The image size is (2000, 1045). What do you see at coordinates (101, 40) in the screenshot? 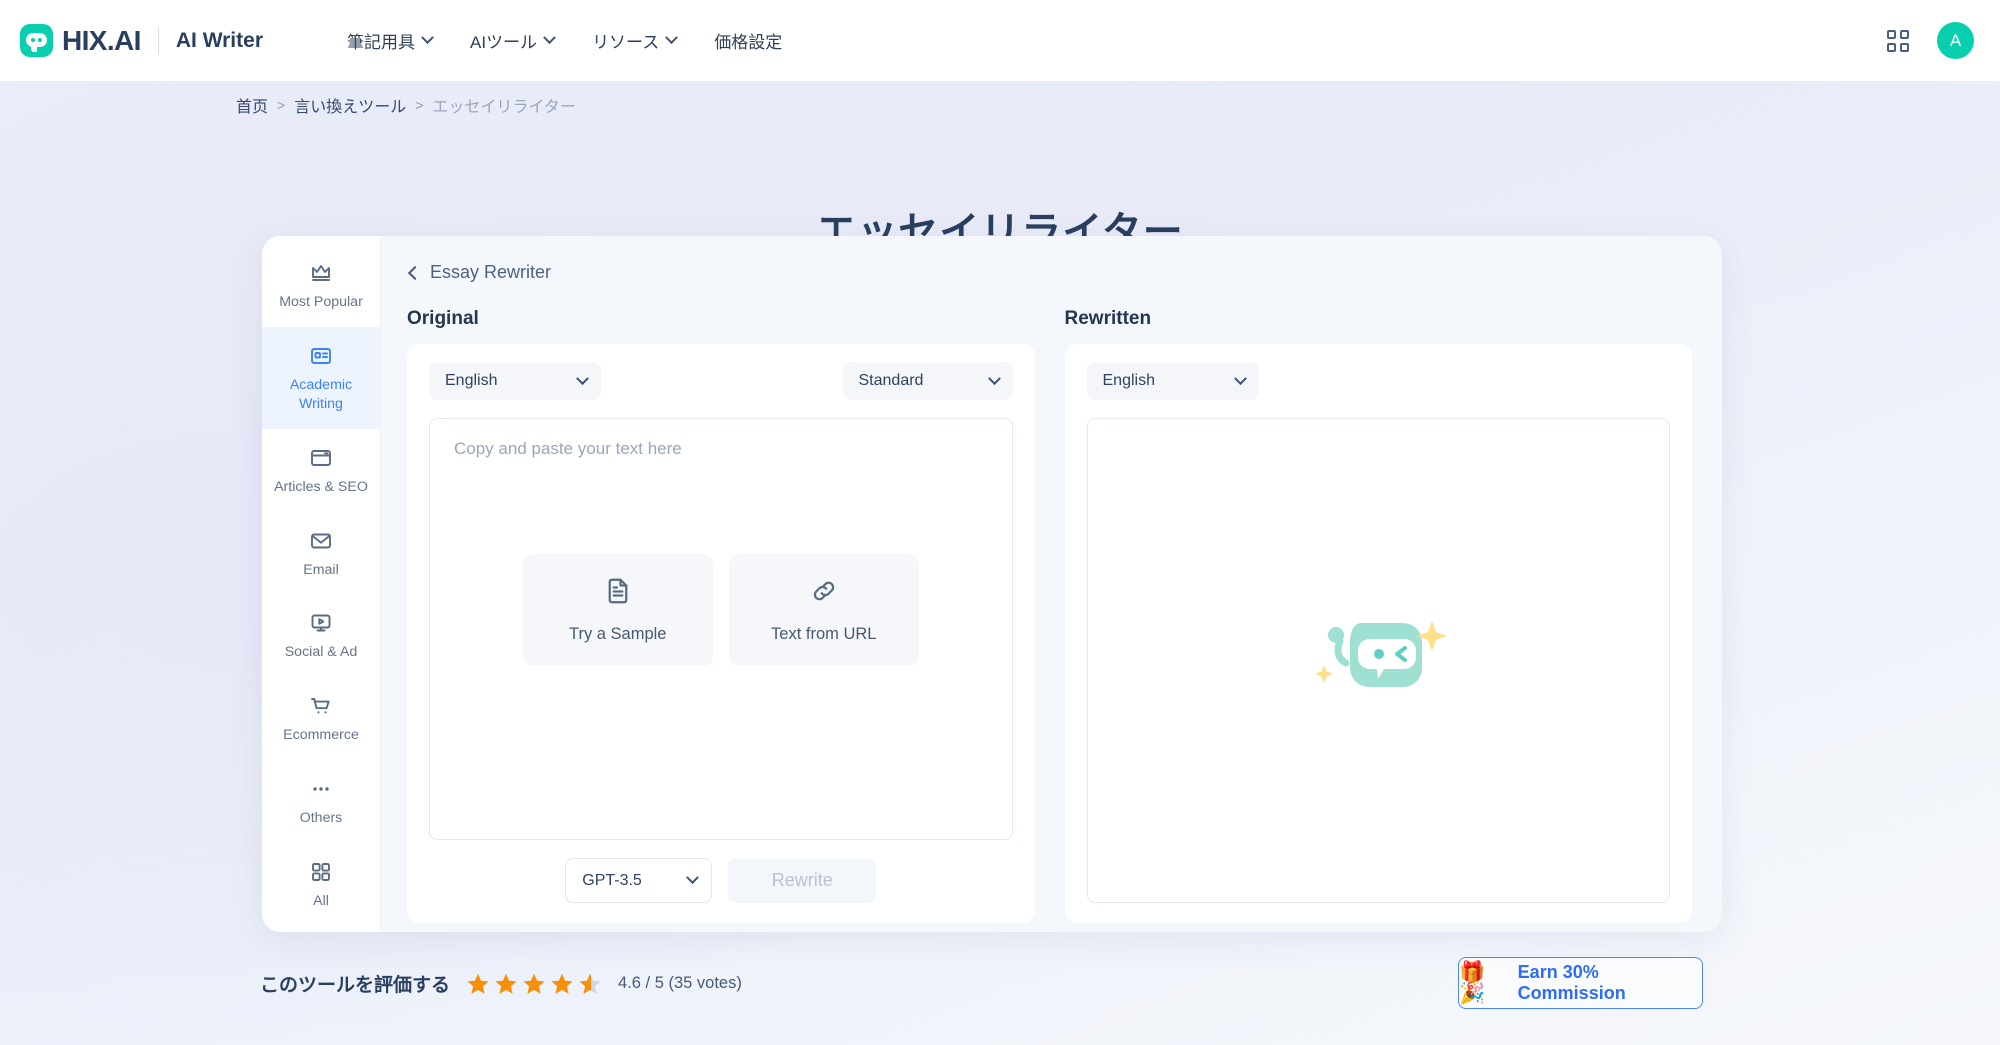
I see `brand-name: HIX.AI` at bounding box center [101, 40].